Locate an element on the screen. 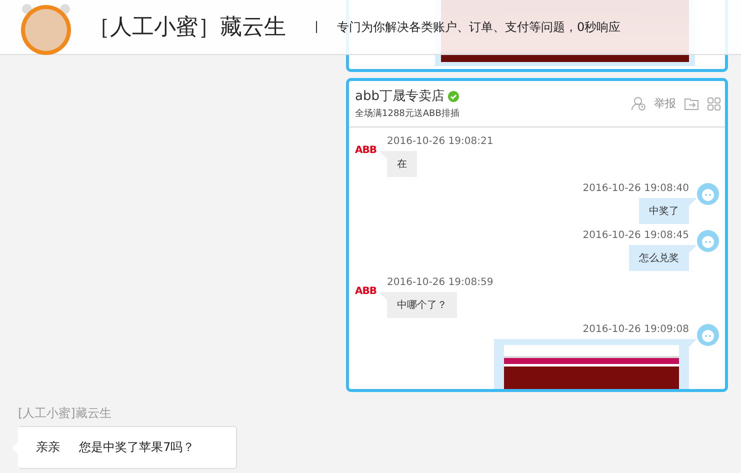 This screenshot has width=741, height=473. message-bubble: 中哪个了？ is located at coordinates (422, 305).